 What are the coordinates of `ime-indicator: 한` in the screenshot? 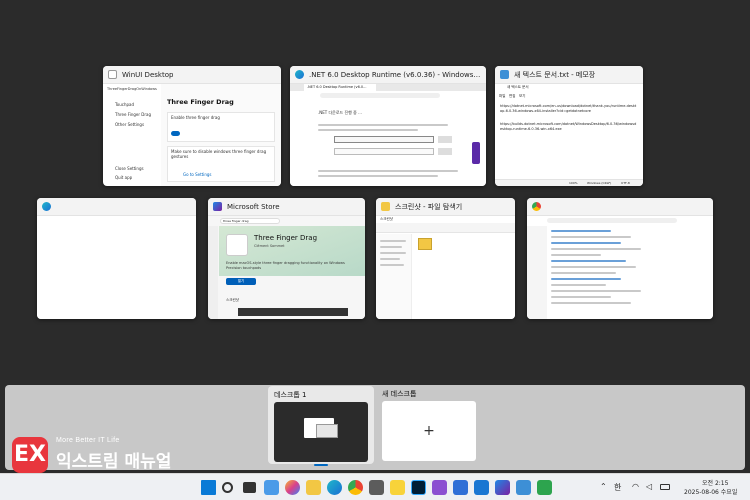 It's located at (617, 487).